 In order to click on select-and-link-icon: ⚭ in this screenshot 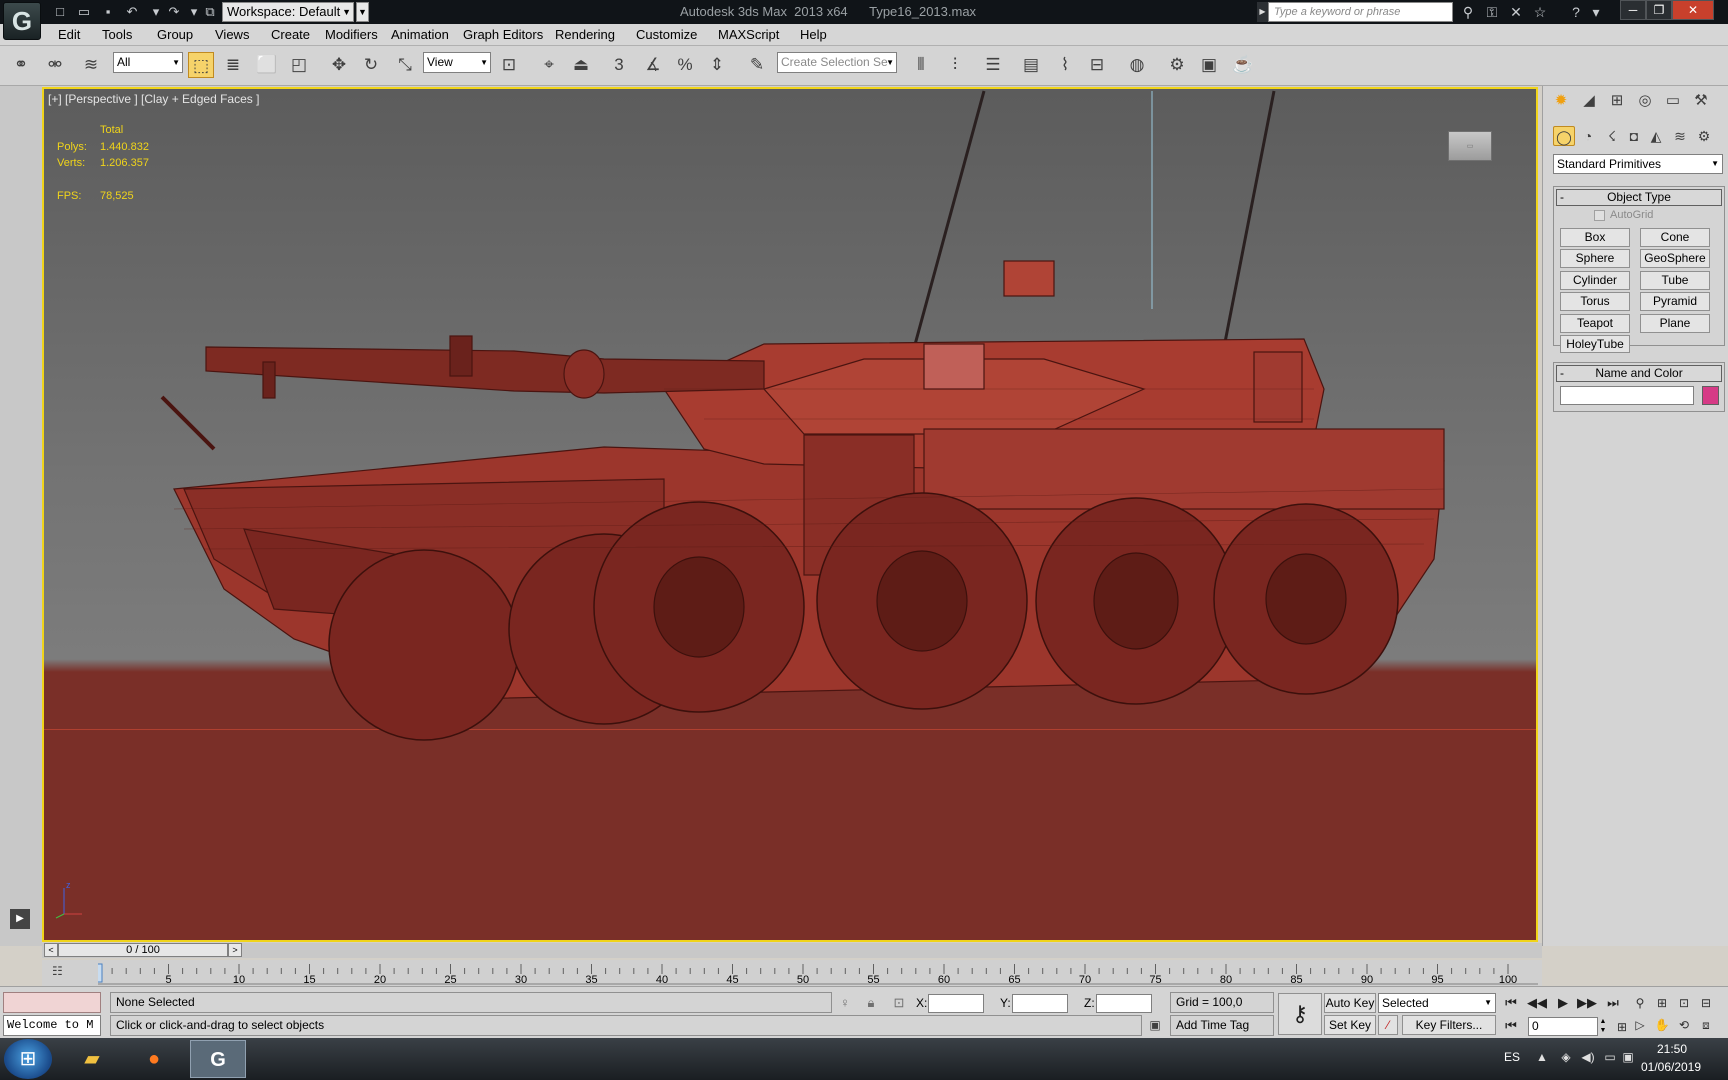, I will do `click(21, 65)`.